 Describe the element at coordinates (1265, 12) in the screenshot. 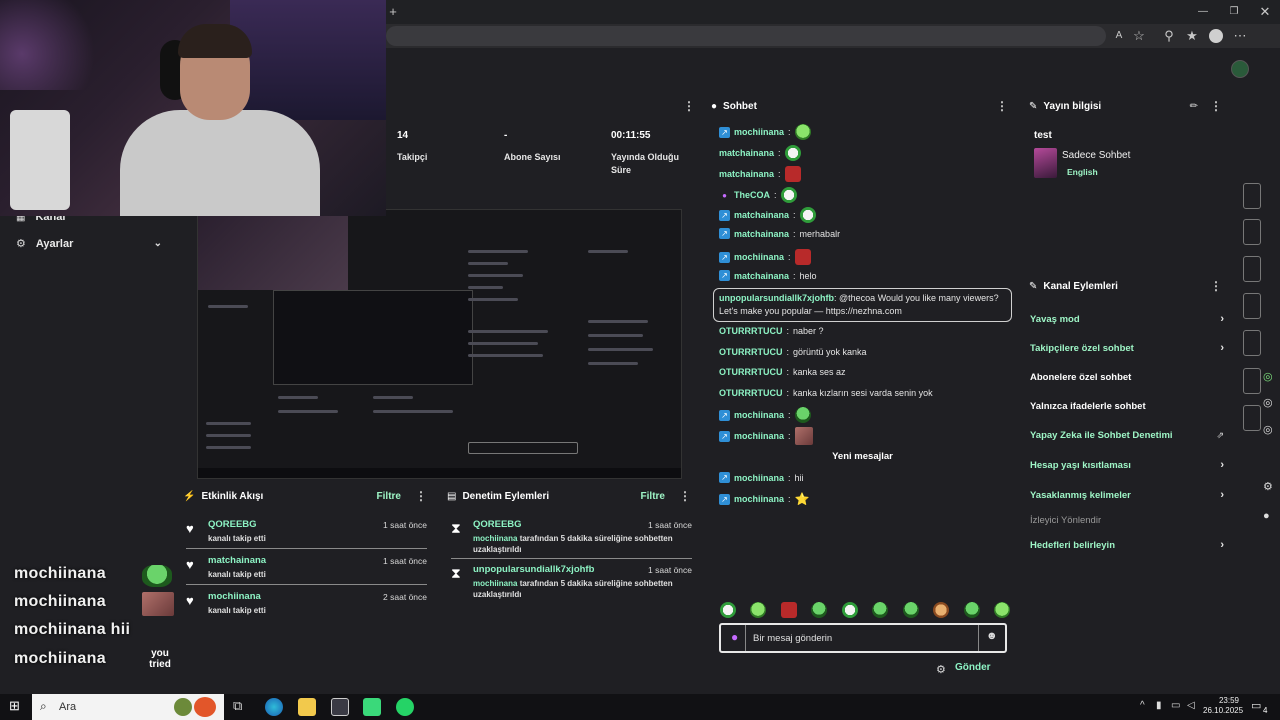

I see `close-icon: ✕` at that location.